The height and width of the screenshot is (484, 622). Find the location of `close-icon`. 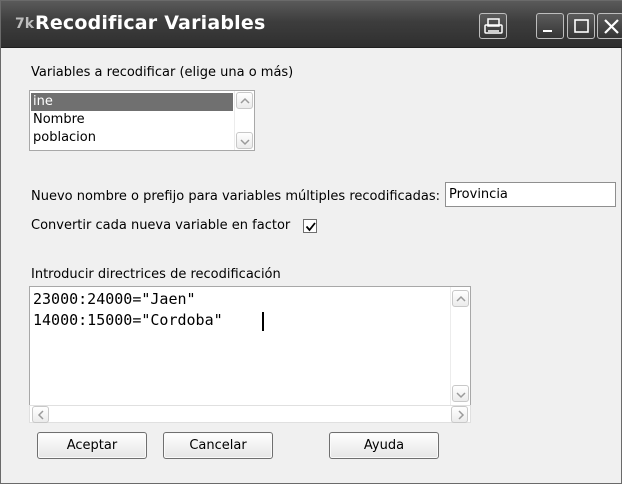

close-icon is located at coordinates (611, 26).